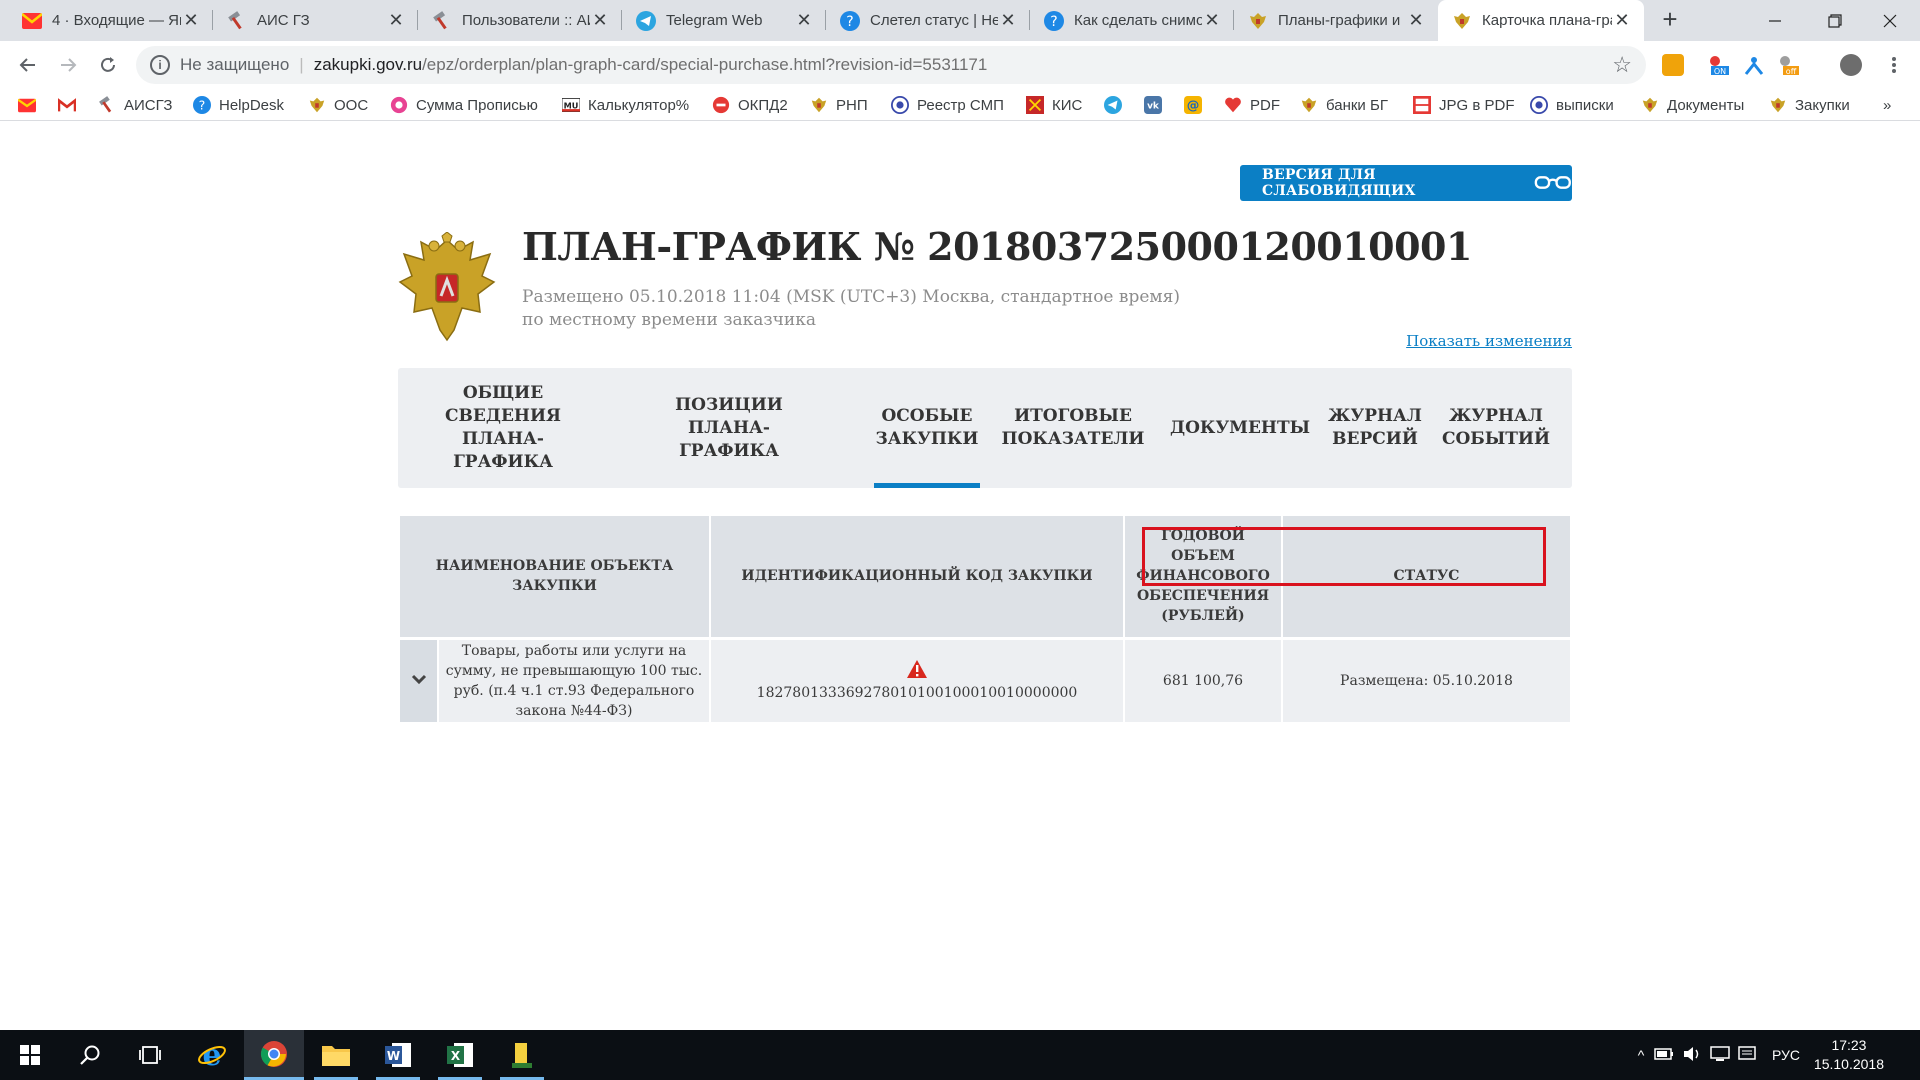 Image resolution: width=1920 pixels, height=1080 pixels. I want to click on input-language: РУС, so click(1786, 1055).